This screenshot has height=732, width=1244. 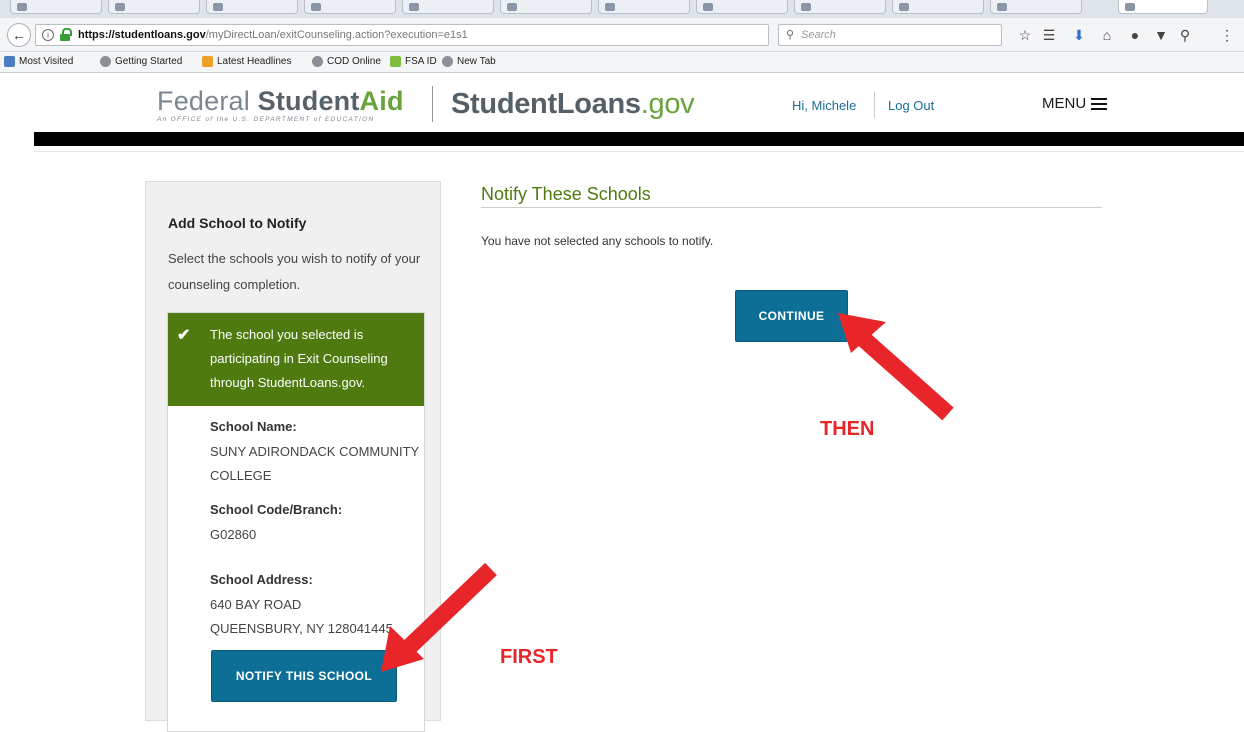 What do you see at coordinates (237, 223) in the screenshot?
I see `add-school-title: Add School to Notify` at bounding box center [237, 223].